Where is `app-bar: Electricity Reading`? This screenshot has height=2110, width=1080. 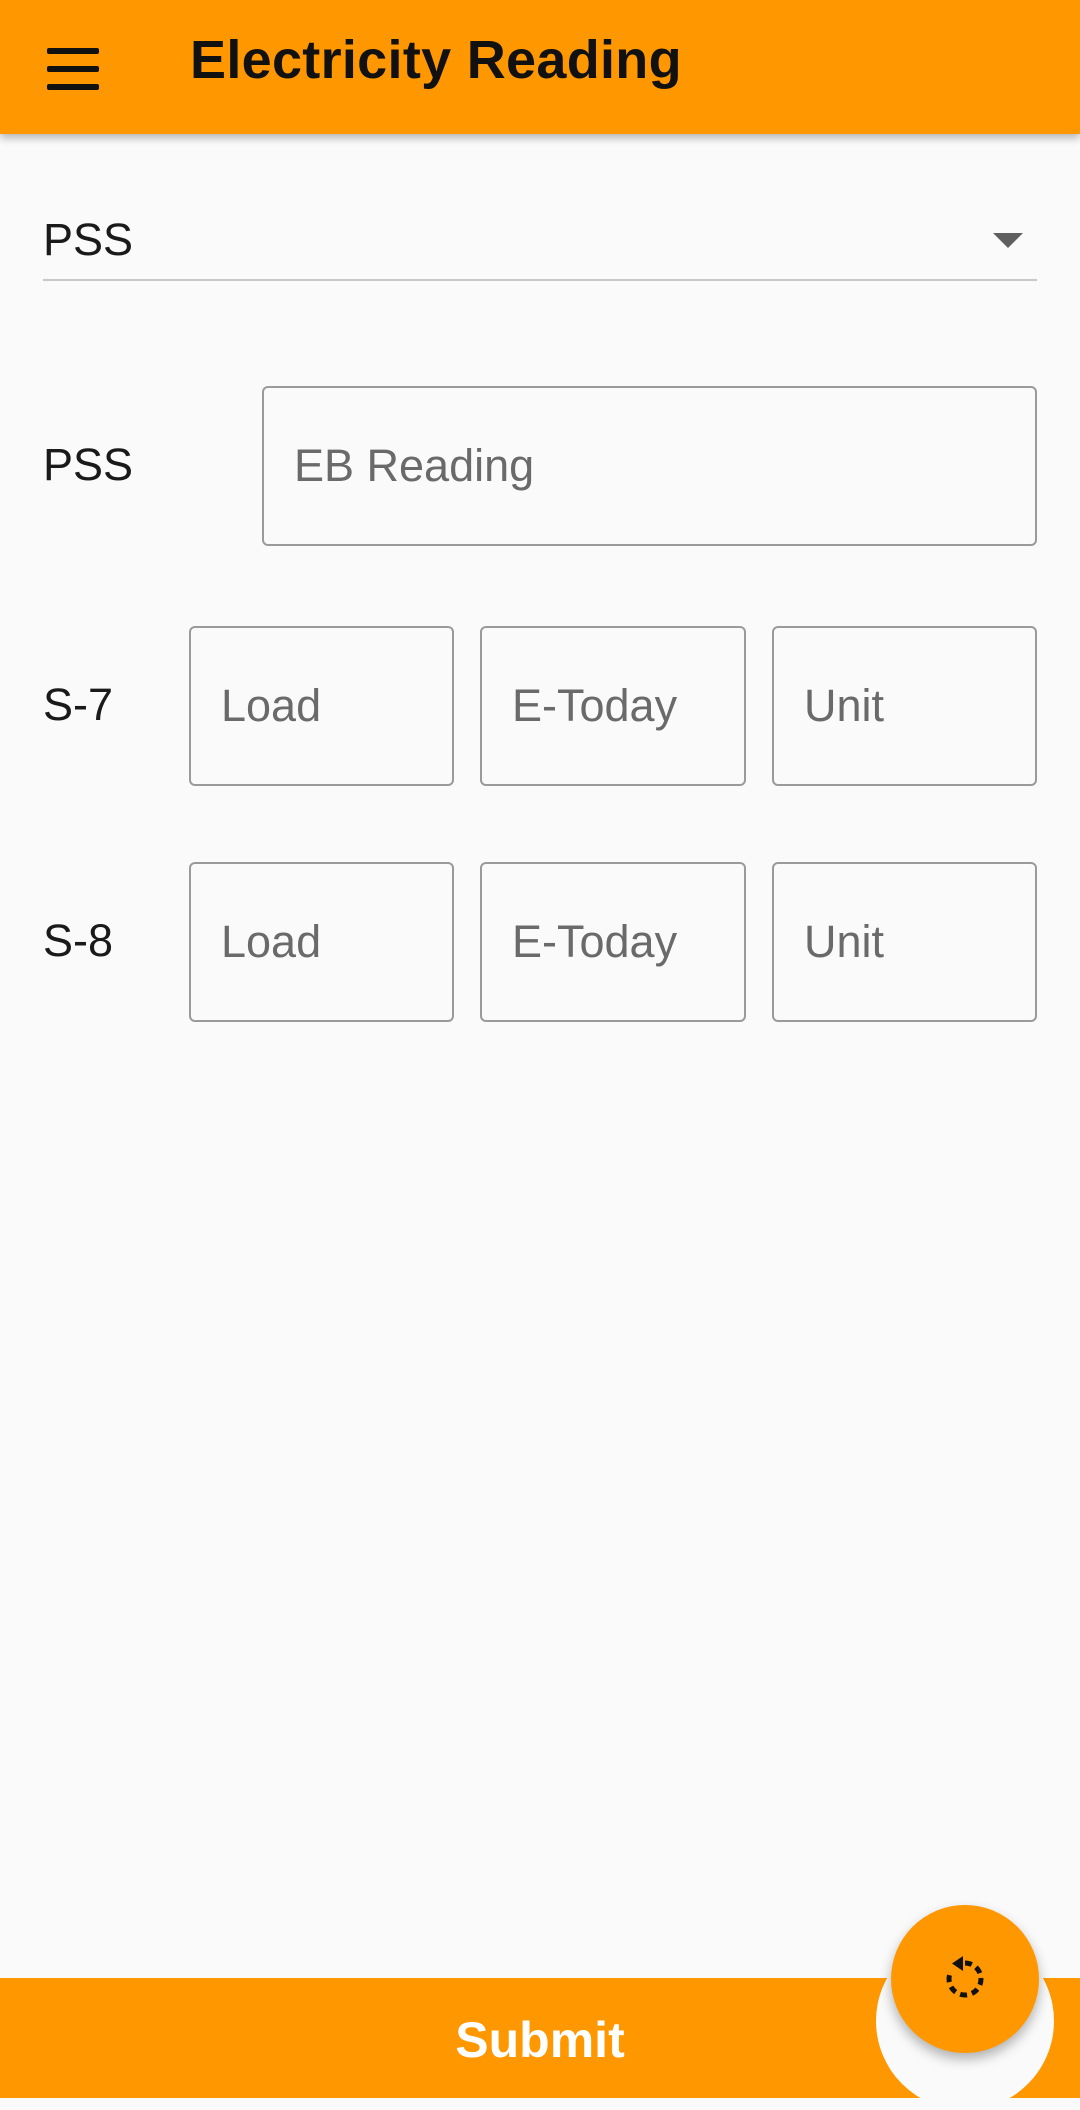
app-bar: Electricity Reading is located at coordinates (540, 67).